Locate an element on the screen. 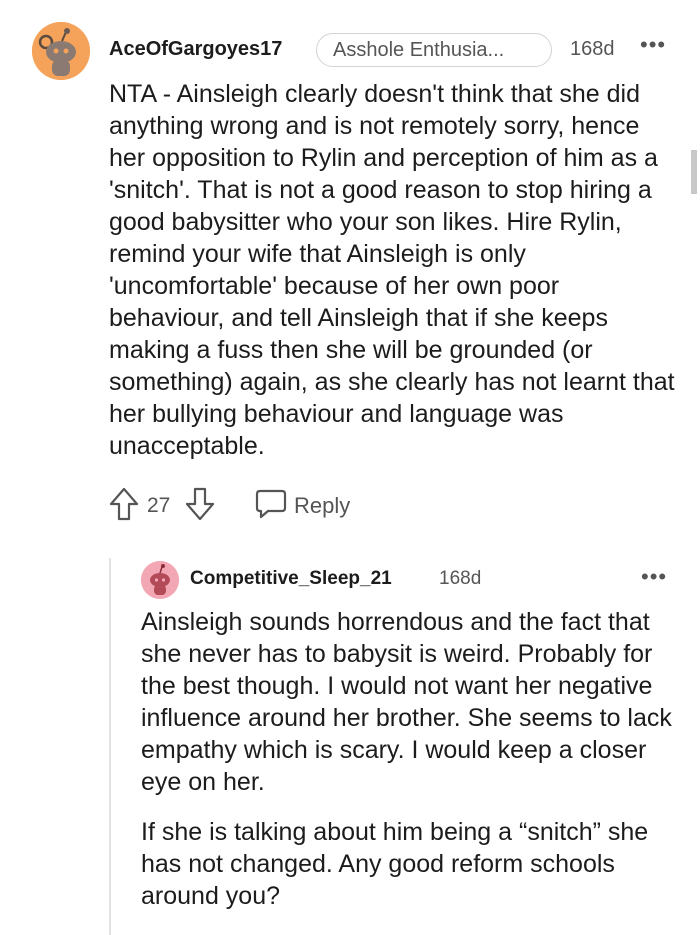 The image size is (700, 935). avatar is located at coordinates (61, 51).